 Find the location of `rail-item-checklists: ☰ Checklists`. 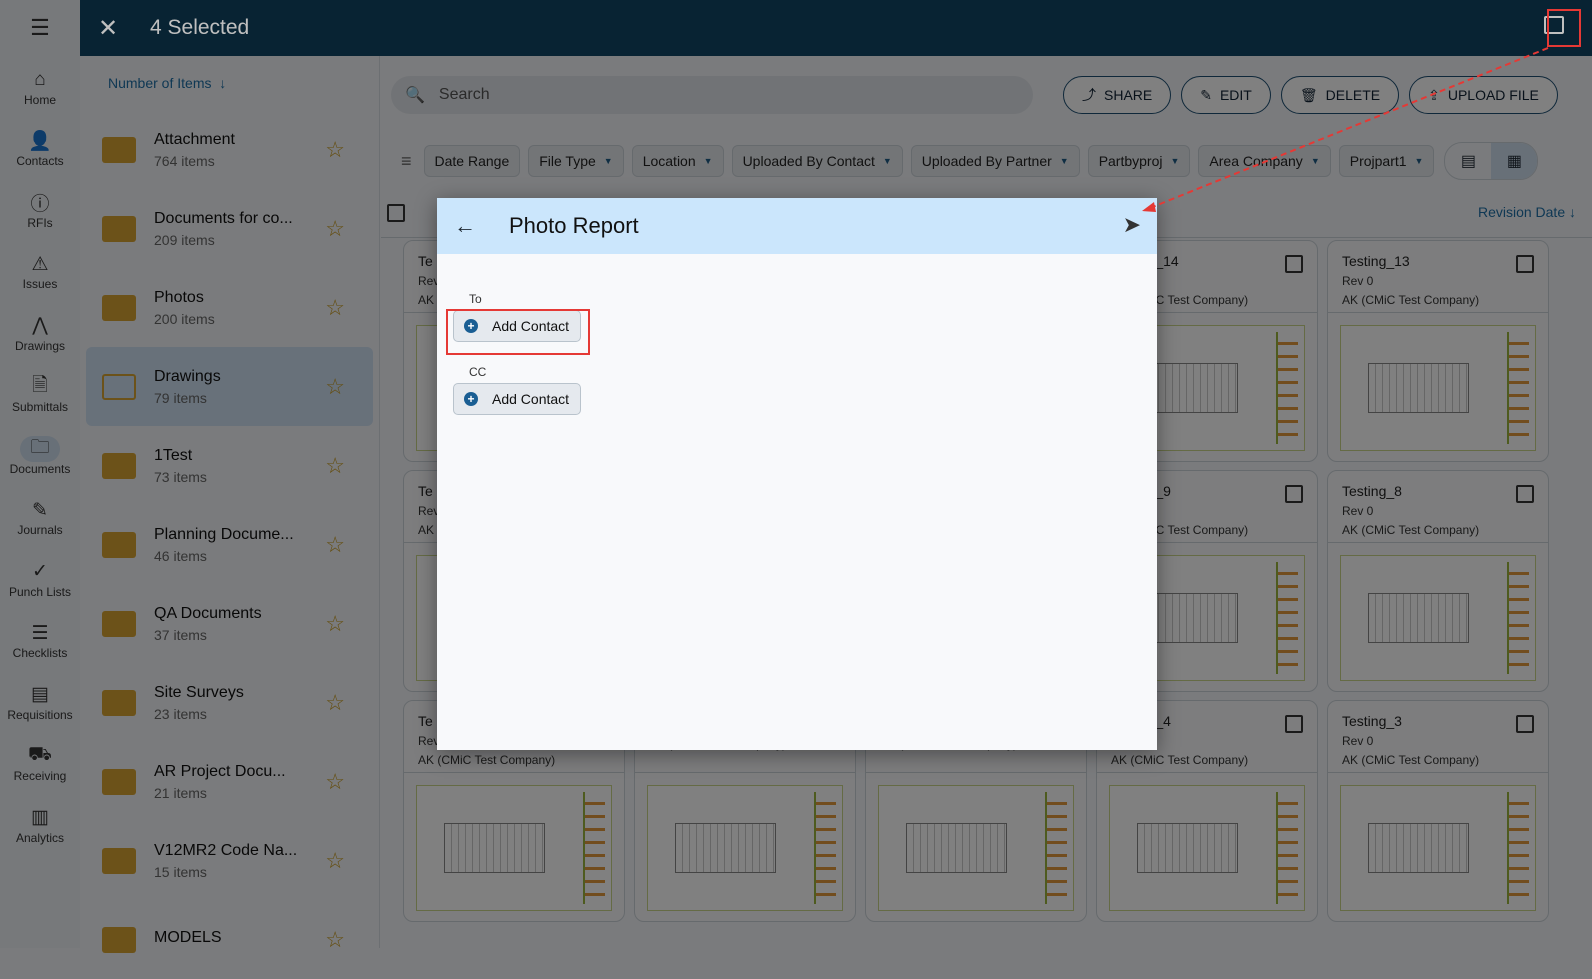

rail-item-checklists: ☰ Checklists is located at coordinates (40, 641).